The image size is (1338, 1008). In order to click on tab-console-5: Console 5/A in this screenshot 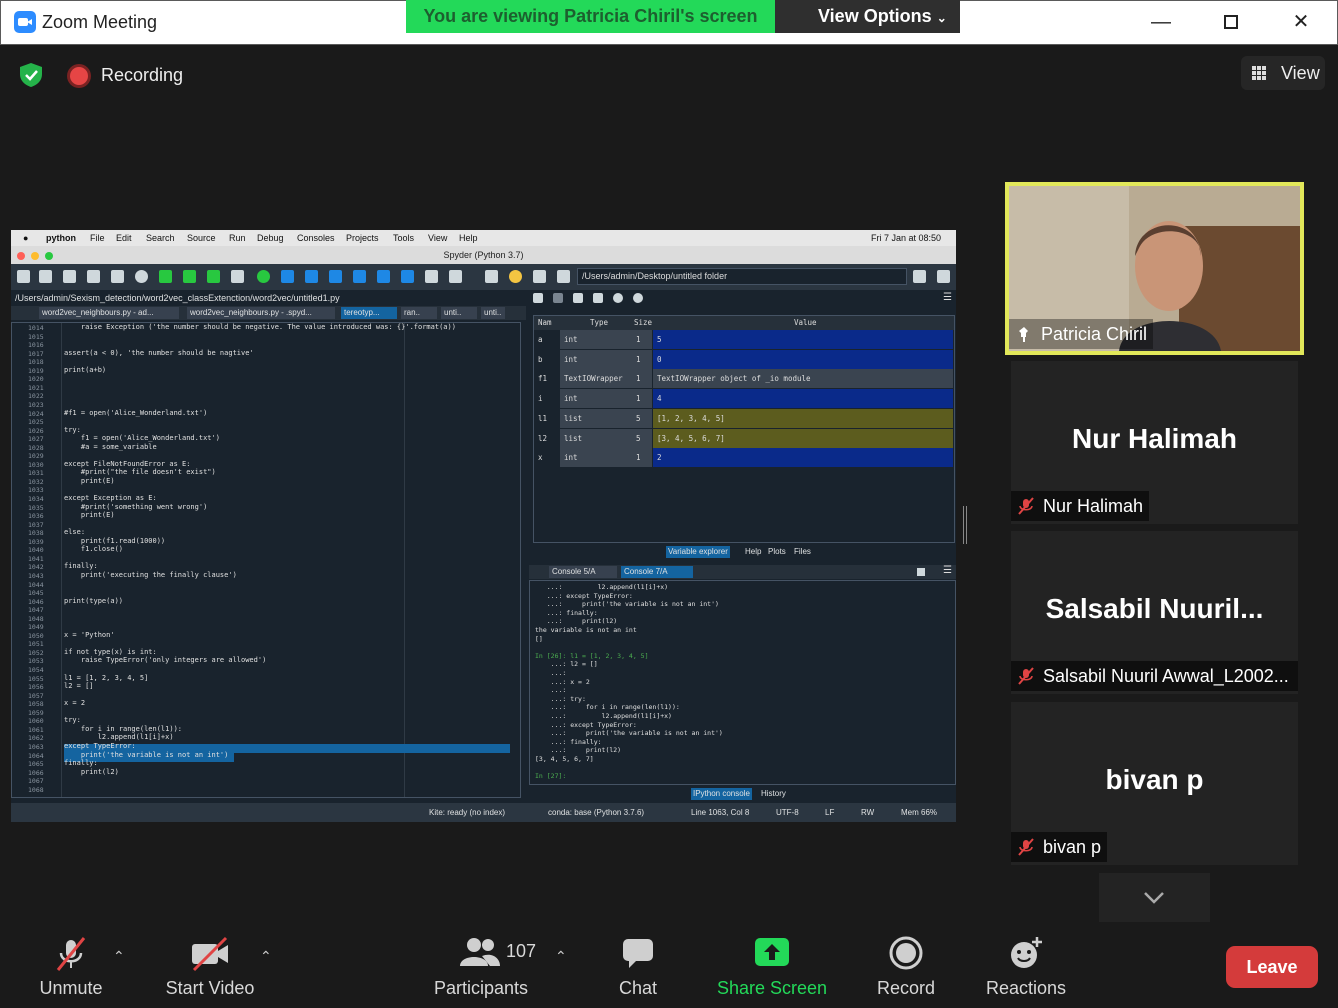, I will do `click(583, 572)`.